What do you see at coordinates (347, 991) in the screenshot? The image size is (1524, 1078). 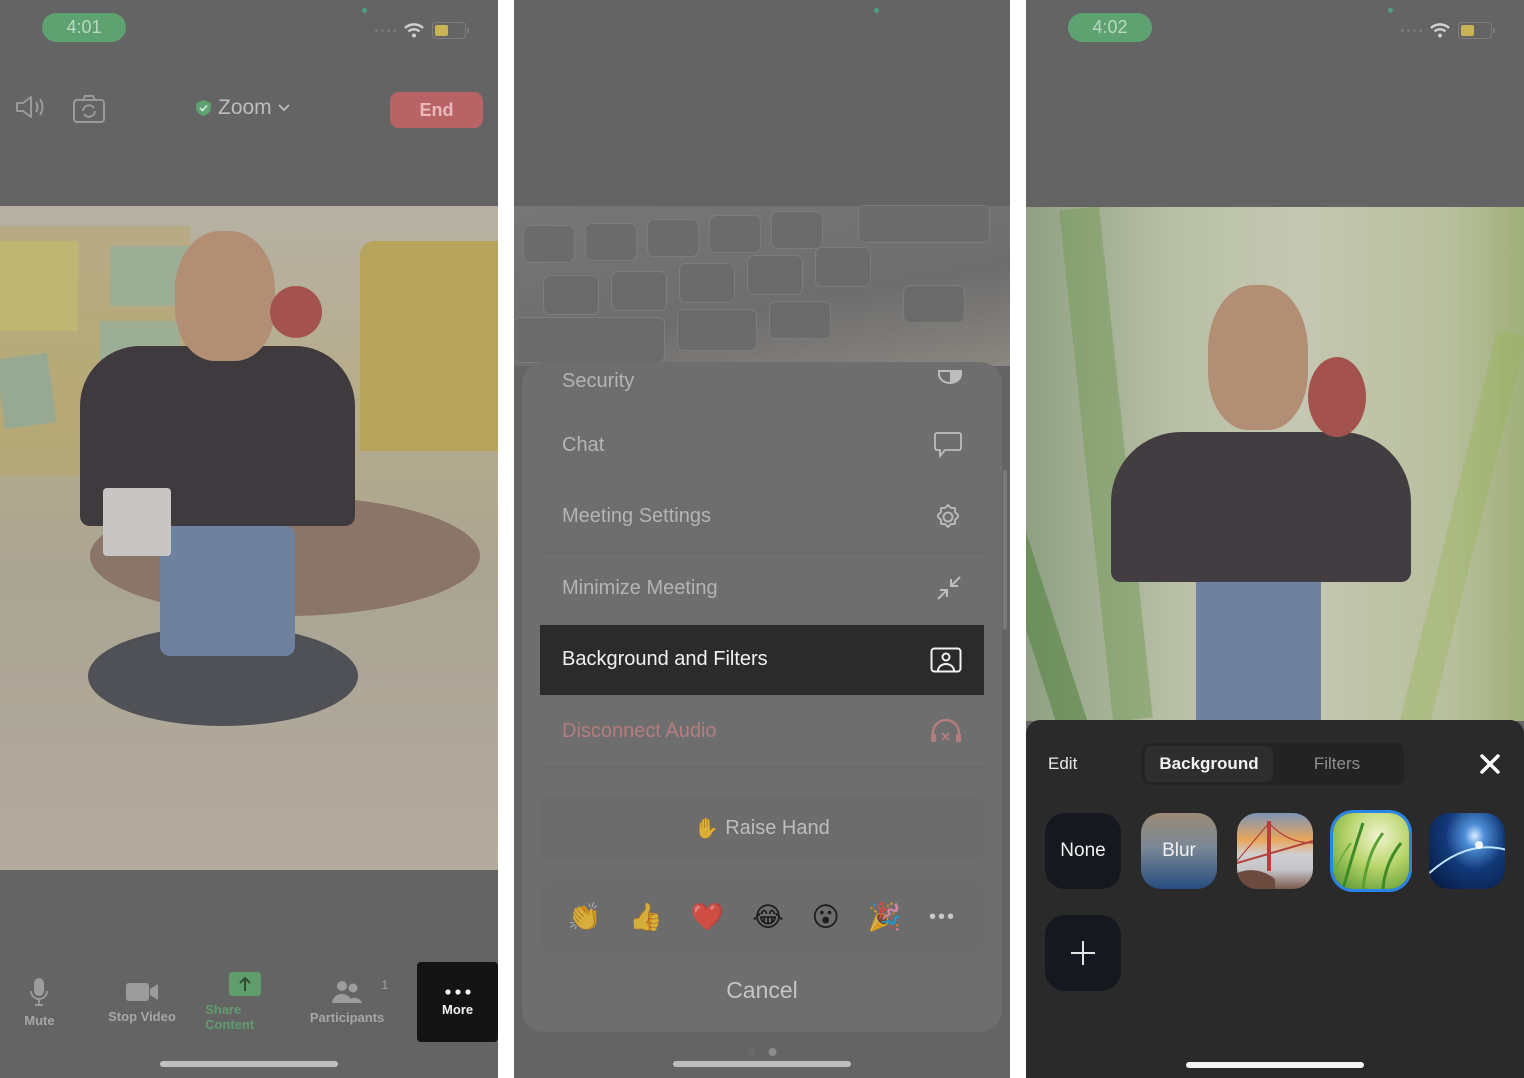 I see `participants-icon` at bounding box center [347, 991].